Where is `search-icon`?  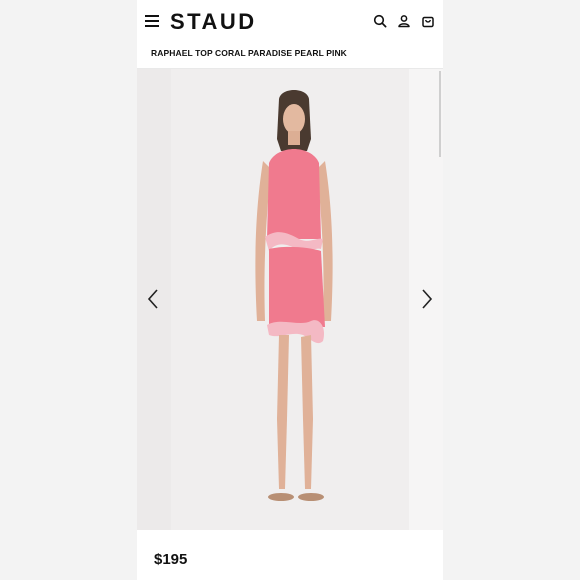 search-icon is located at coordinates (380, 21).